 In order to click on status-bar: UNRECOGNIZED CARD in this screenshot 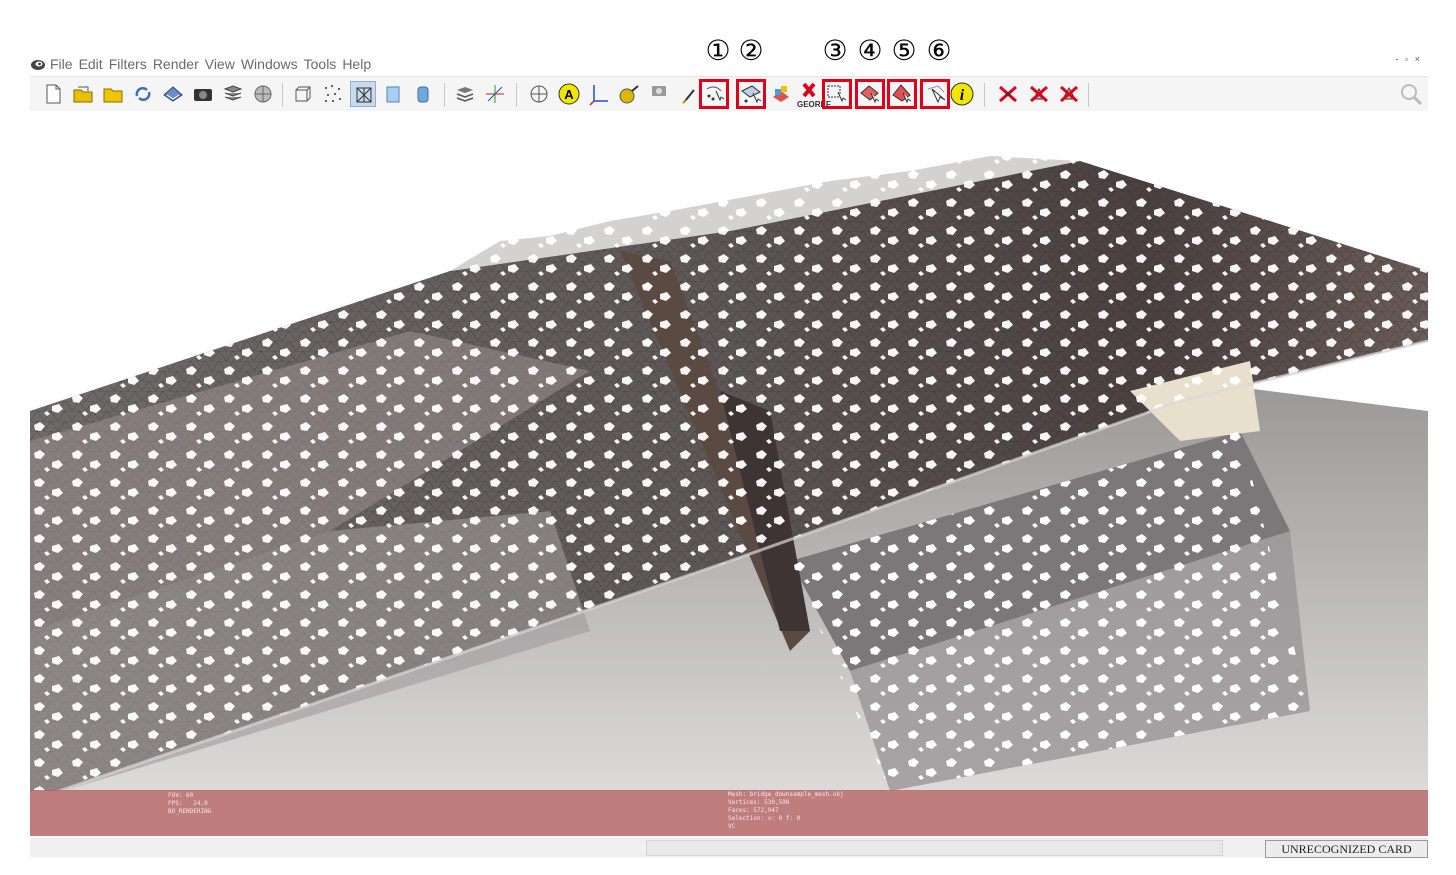, I will do `click(729, 848)`.